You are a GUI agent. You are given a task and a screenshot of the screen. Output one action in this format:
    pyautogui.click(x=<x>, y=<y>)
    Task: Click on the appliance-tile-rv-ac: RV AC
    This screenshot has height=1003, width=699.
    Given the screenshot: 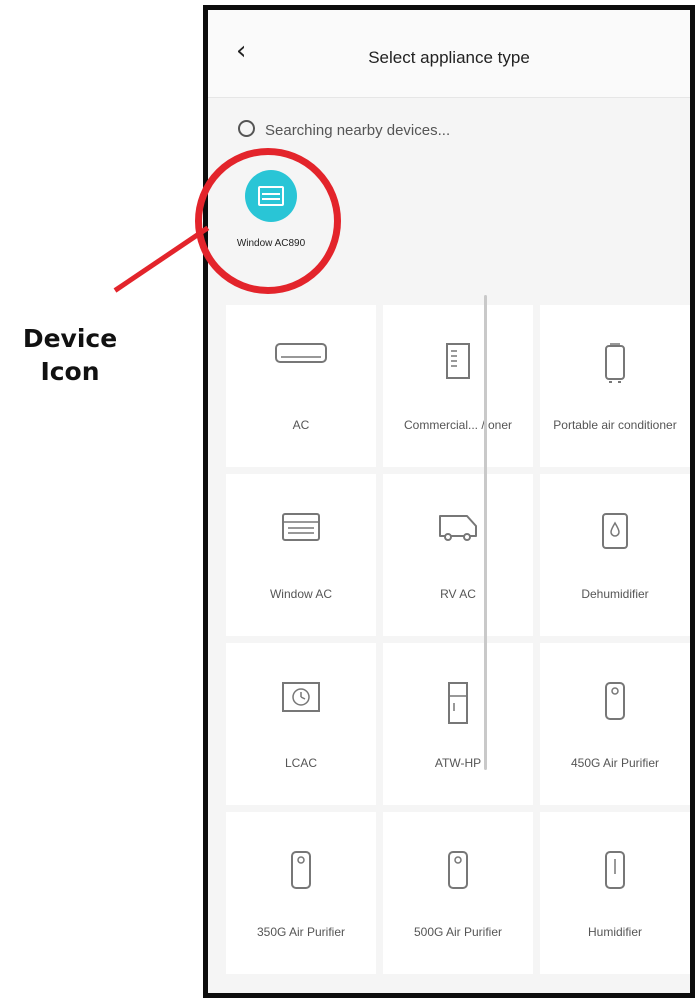 What is the action you would take?
    pyautogui.click(x=458, y=555)
    